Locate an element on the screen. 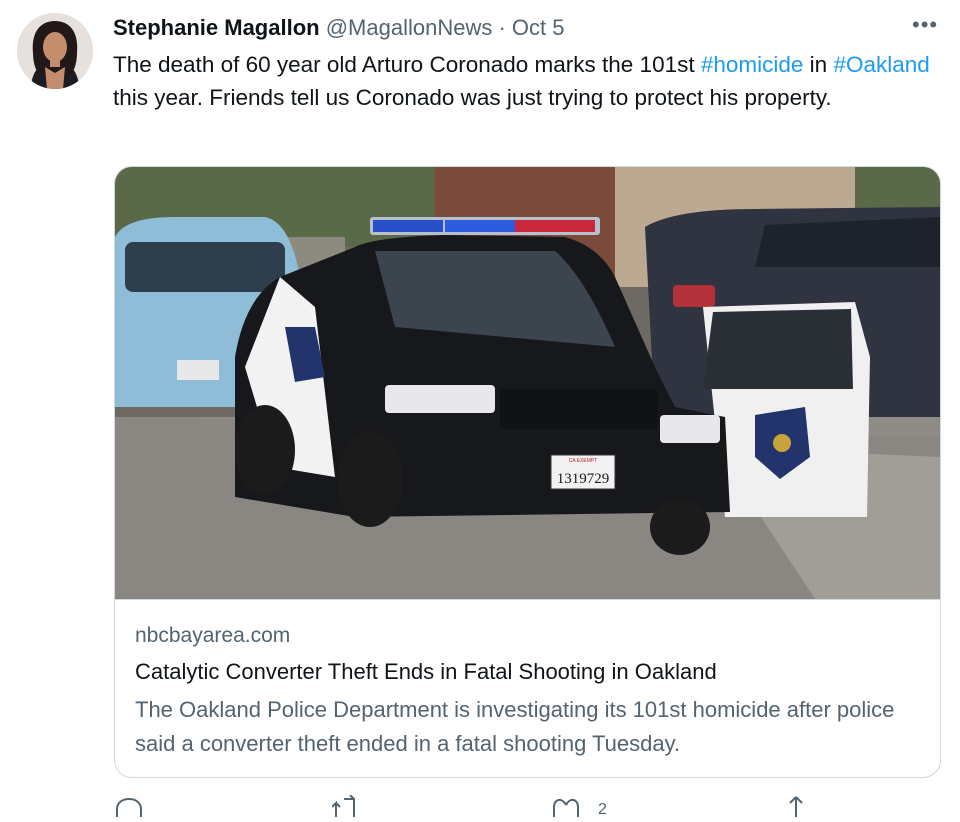 This screenshot has height=822, width=960. retweet-icon is located at coordinates (345, 808).